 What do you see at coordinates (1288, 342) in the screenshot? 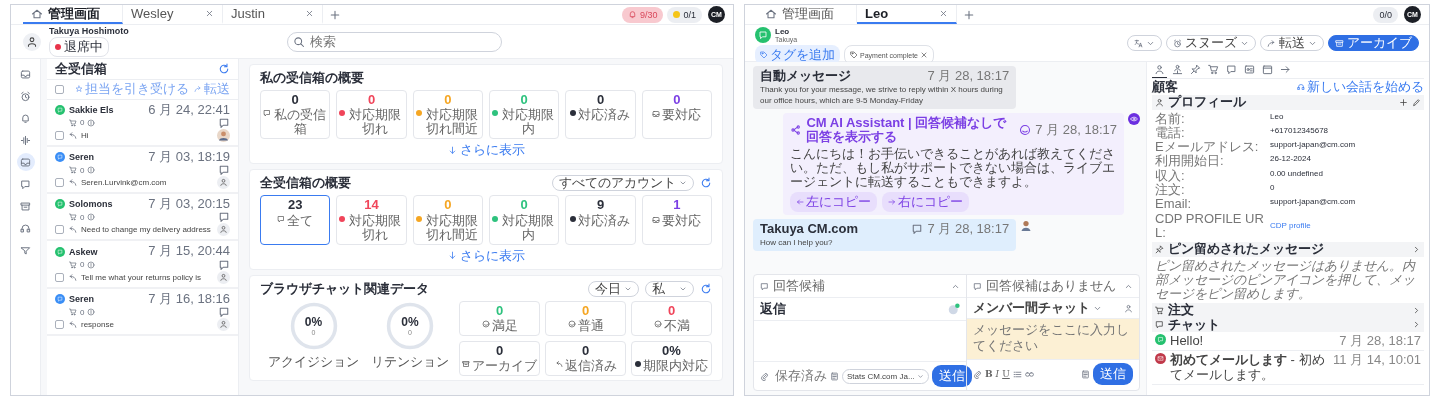
I see `chat-history-item: Hello! 7 月 28, 18:17` at bounding box center [1288, 342].